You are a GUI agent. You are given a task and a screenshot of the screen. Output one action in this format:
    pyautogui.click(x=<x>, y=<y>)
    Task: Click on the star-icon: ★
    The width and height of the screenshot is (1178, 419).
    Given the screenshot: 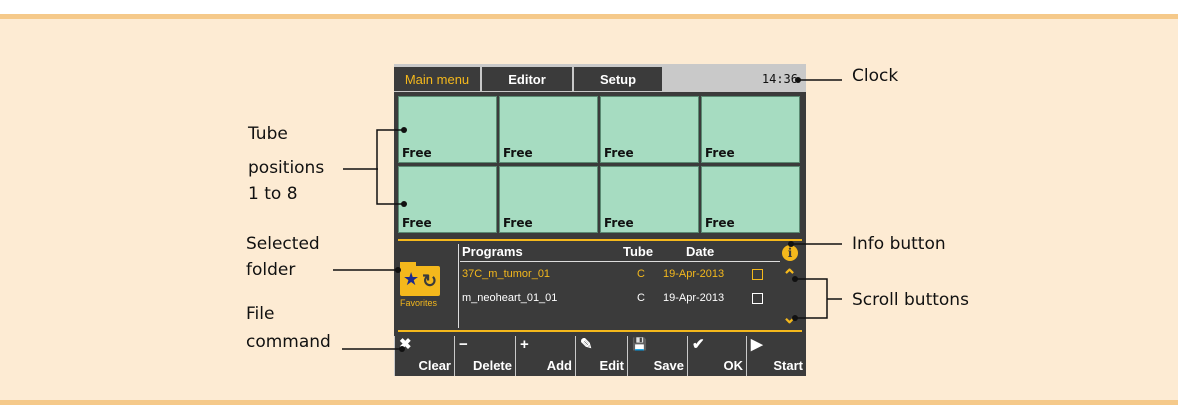 What is the action you would take?
    pyautogui.click(x=411, y=279)
    